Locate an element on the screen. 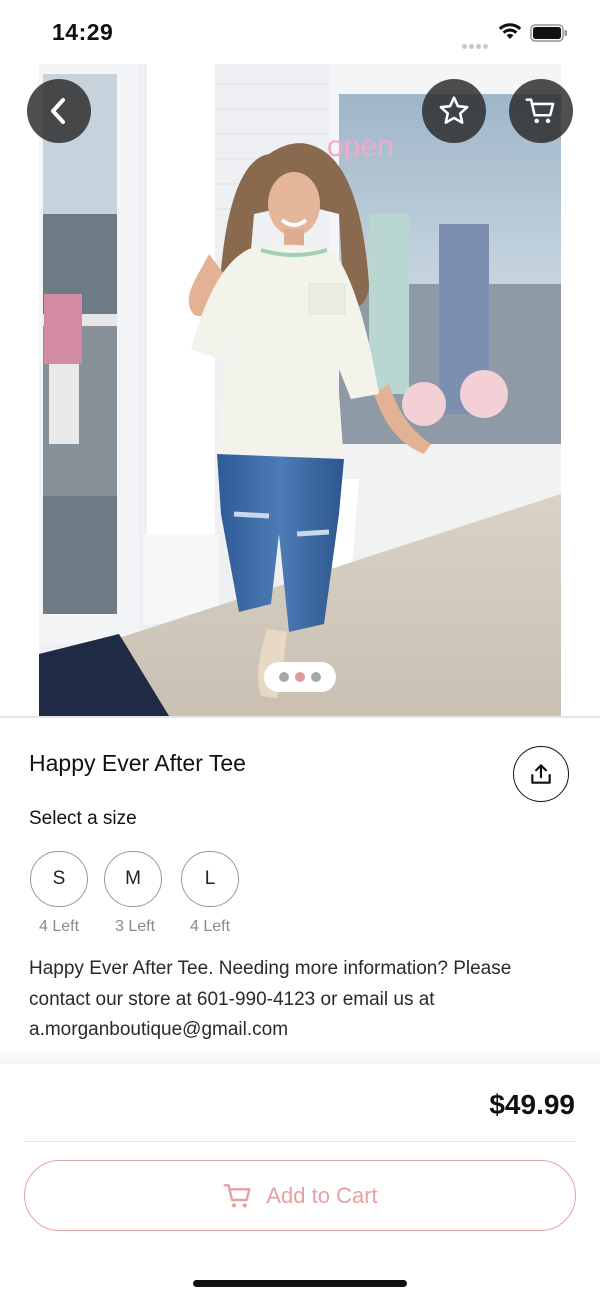 Image resolution: width=600 pixels, height=1299 pixels. size-option-m: M is located at coordinates (133, 879).